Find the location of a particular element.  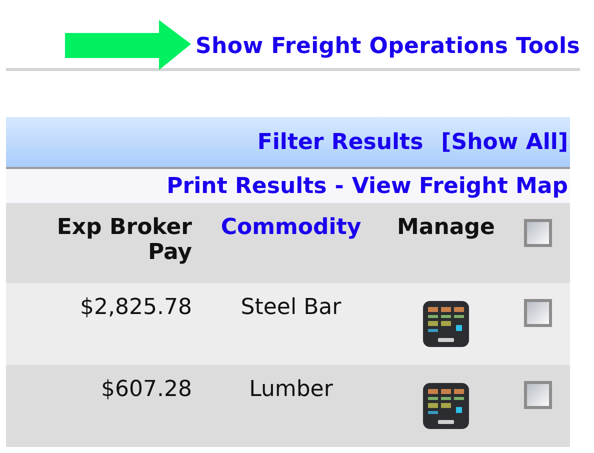

manage-header: Manage is located at coordinates (446, 227).